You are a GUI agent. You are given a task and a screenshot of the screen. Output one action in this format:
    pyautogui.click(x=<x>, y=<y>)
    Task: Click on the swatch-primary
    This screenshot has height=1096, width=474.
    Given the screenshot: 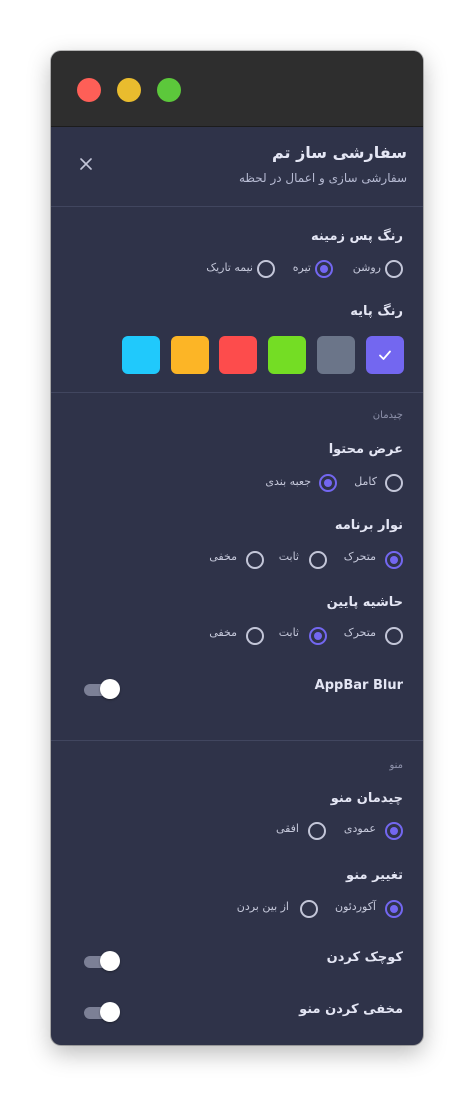 What is the action you would take?
    pyautogui.click(x=385, y=355)
    